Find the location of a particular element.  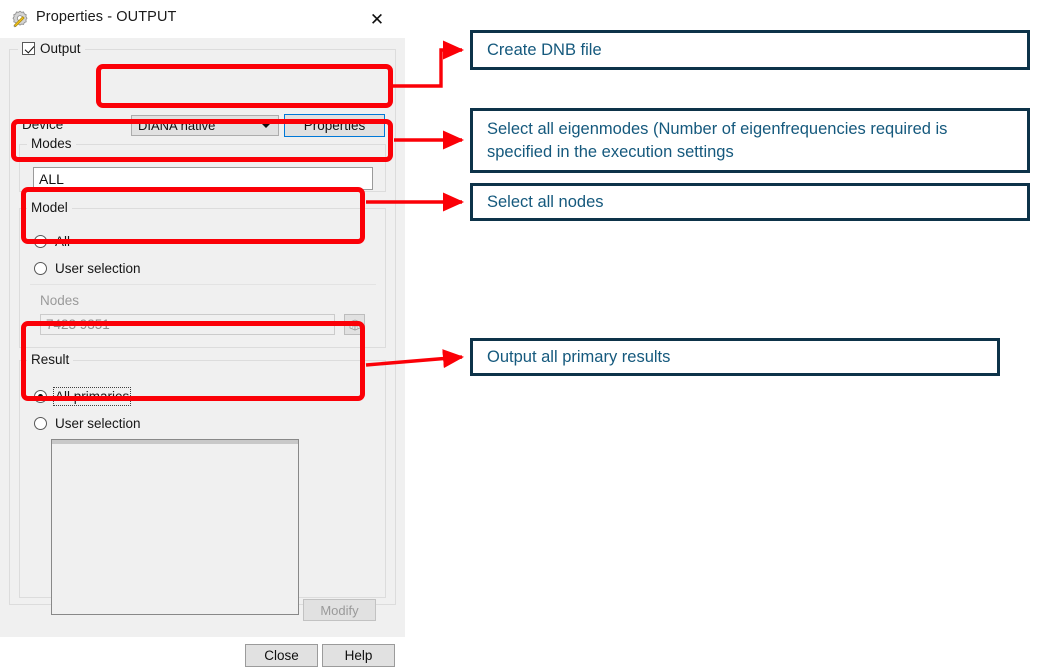

device-label: Device is located at coordinates (43, 124).